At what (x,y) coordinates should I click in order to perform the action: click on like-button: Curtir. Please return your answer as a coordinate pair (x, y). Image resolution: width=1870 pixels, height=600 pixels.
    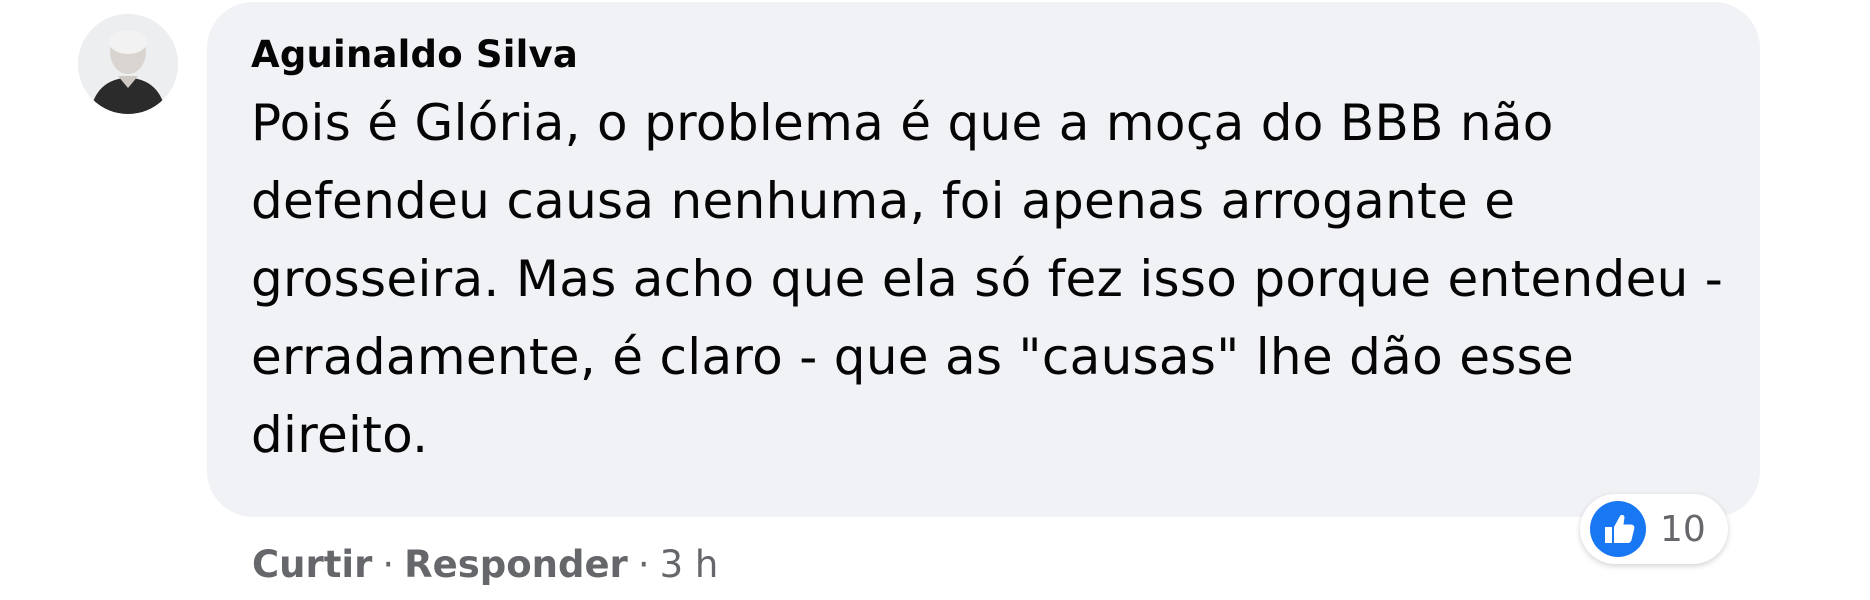
    Looking at the image, I should click on (312, 565).